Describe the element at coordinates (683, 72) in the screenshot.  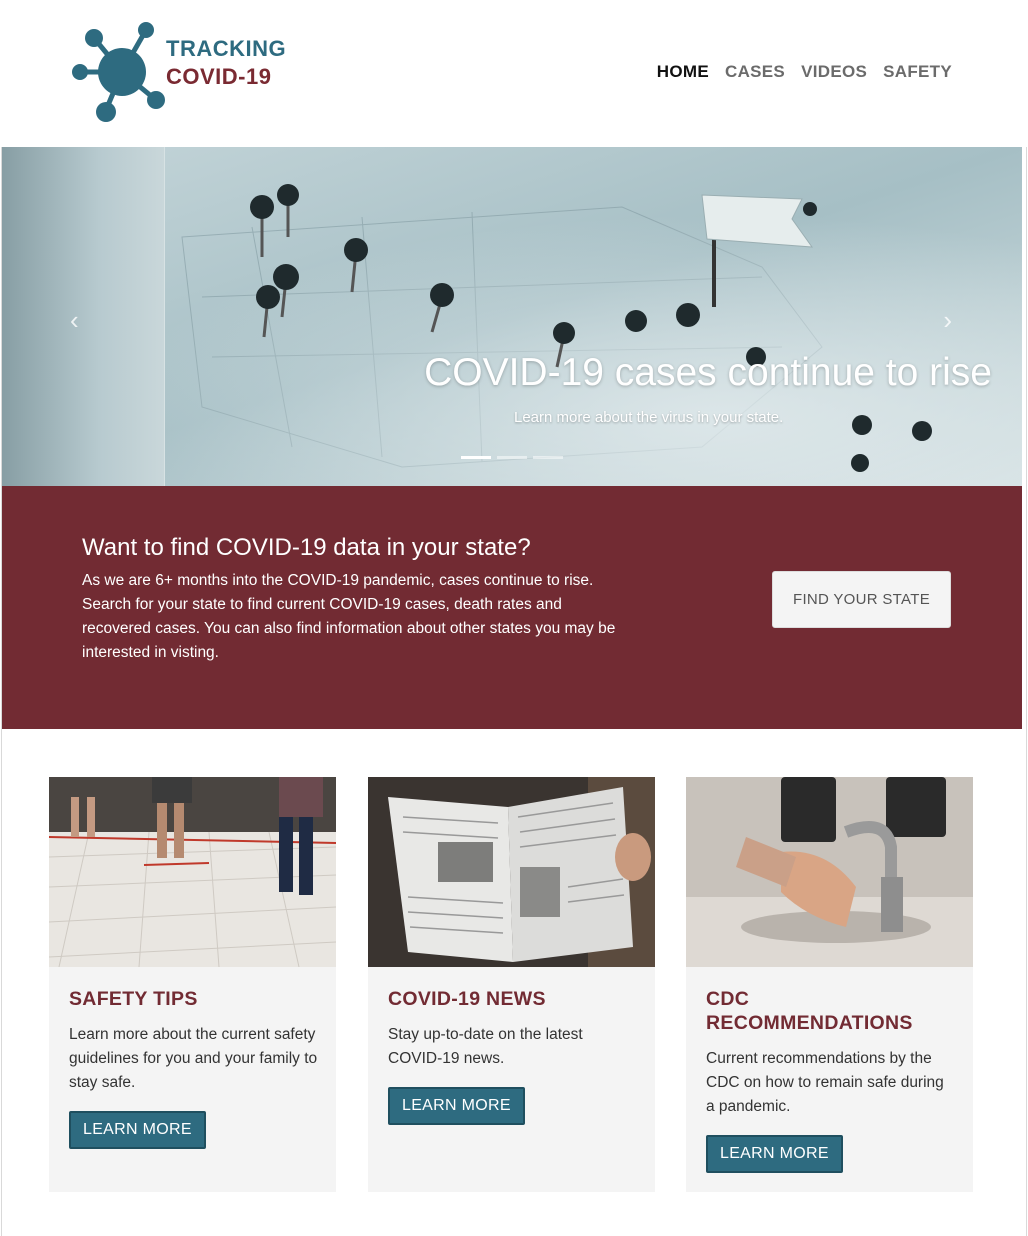
I see `nav-home: HOME` at that location.